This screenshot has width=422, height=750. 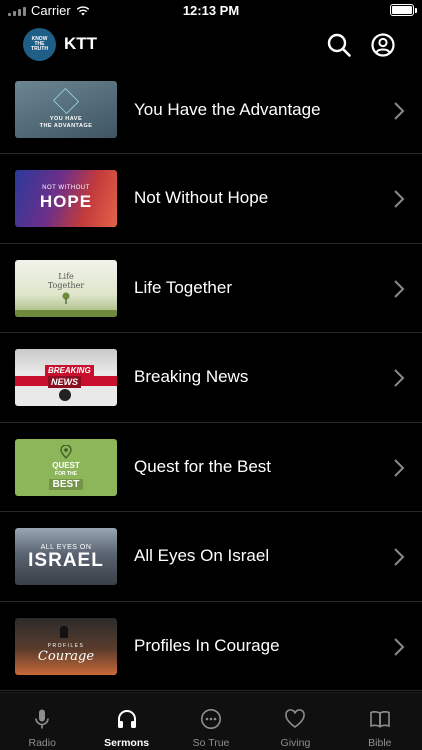 I want to click on tab-radio: Radio, so click(x=42, y=721).